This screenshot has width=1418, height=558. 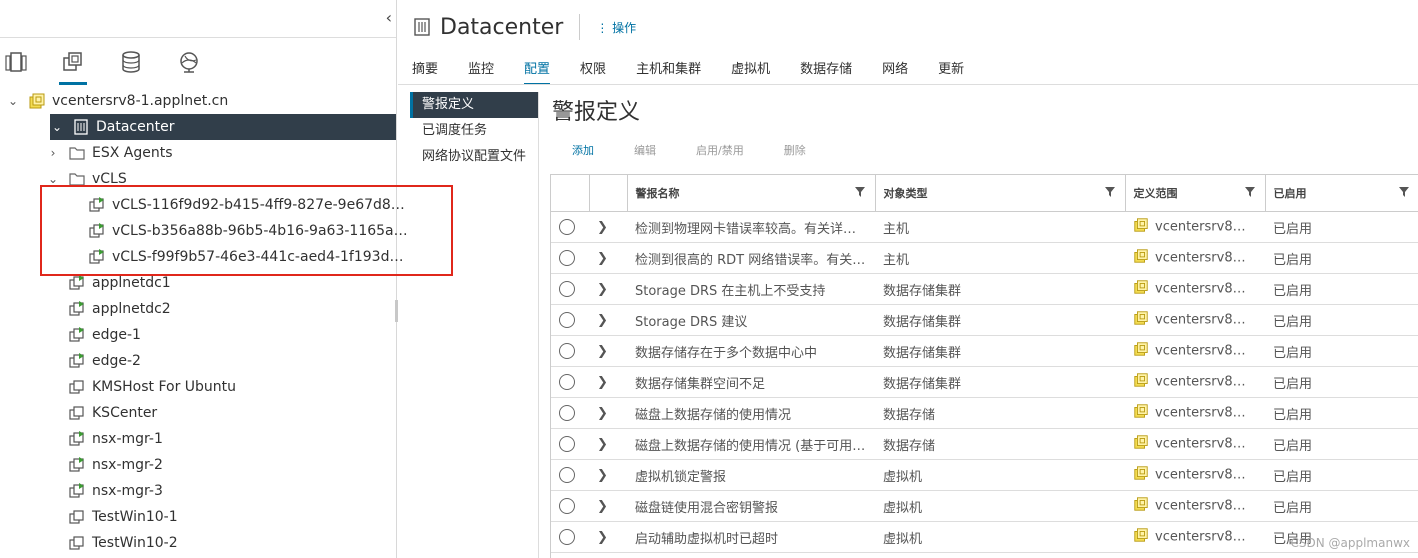 What do you see at coordinates (189, 66) in the screenshot?
I see `networking-tab` at bounding box center [189, 66].